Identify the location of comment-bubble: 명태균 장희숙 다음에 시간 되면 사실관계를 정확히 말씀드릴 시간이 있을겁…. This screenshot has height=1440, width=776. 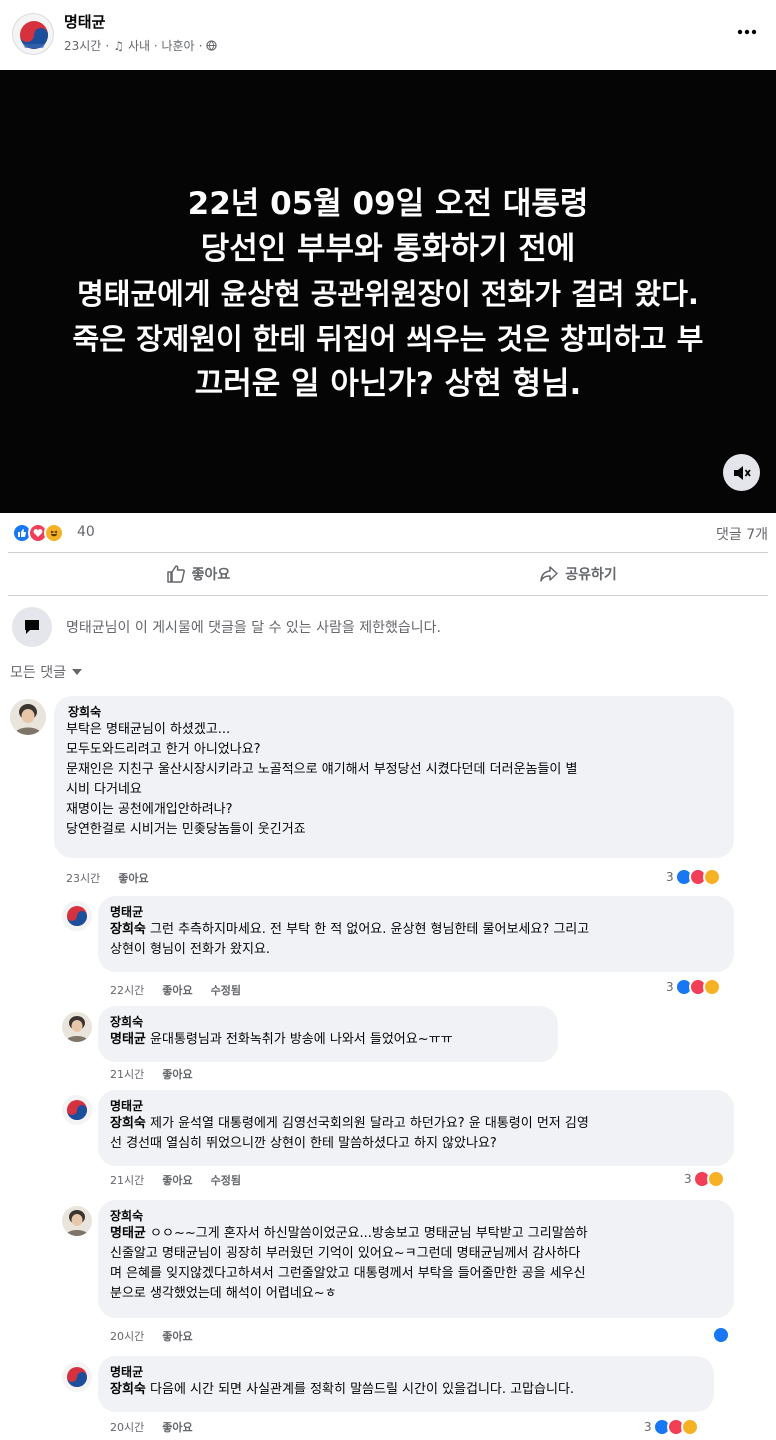
(406, 1384).